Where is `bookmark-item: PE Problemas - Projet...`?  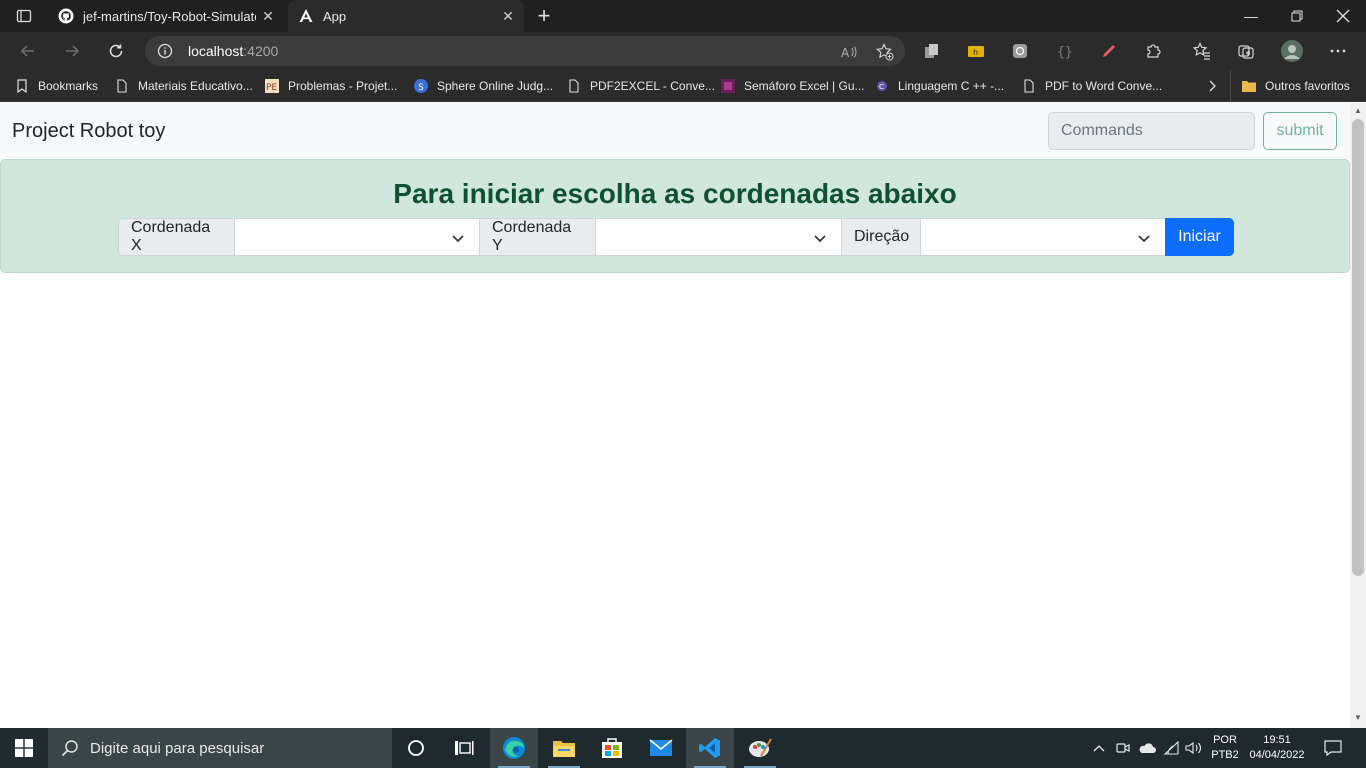 bookmark-item: PE Problemas - Projet... is located at coordinates (330, 86).